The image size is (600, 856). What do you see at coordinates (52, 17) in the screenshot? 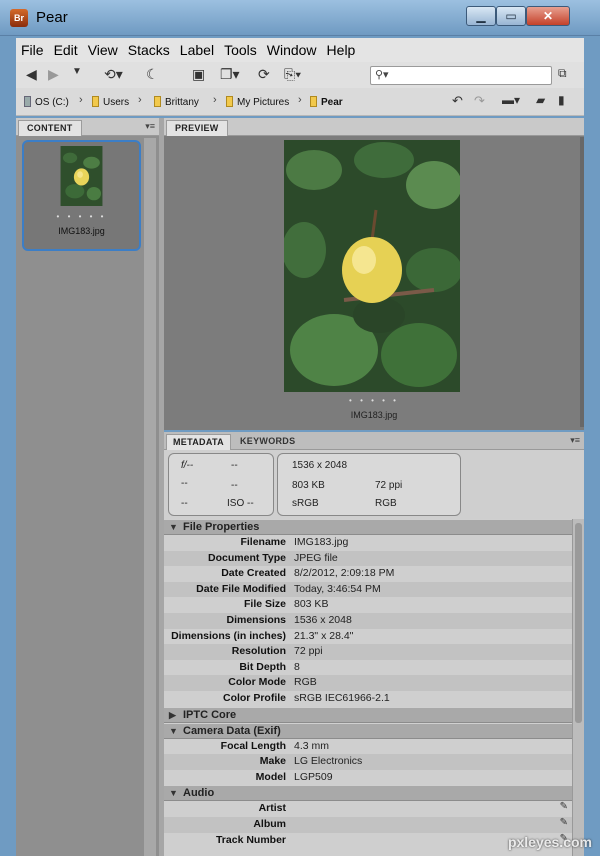
I see `window-title: Pear` at bounding box center [52, 17].